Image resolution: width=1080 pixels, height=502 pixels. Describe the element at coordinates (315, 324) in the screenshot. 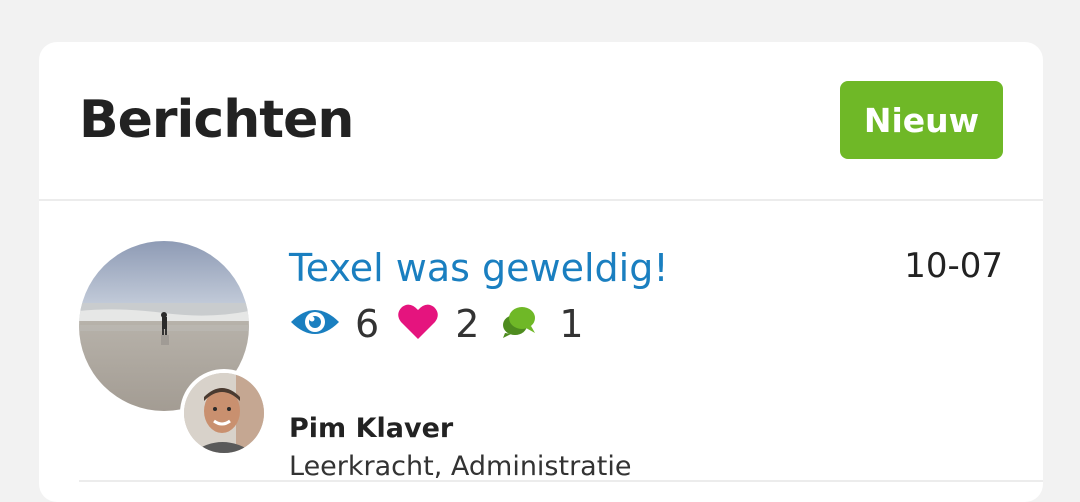

I see `eye-icon` at that location.